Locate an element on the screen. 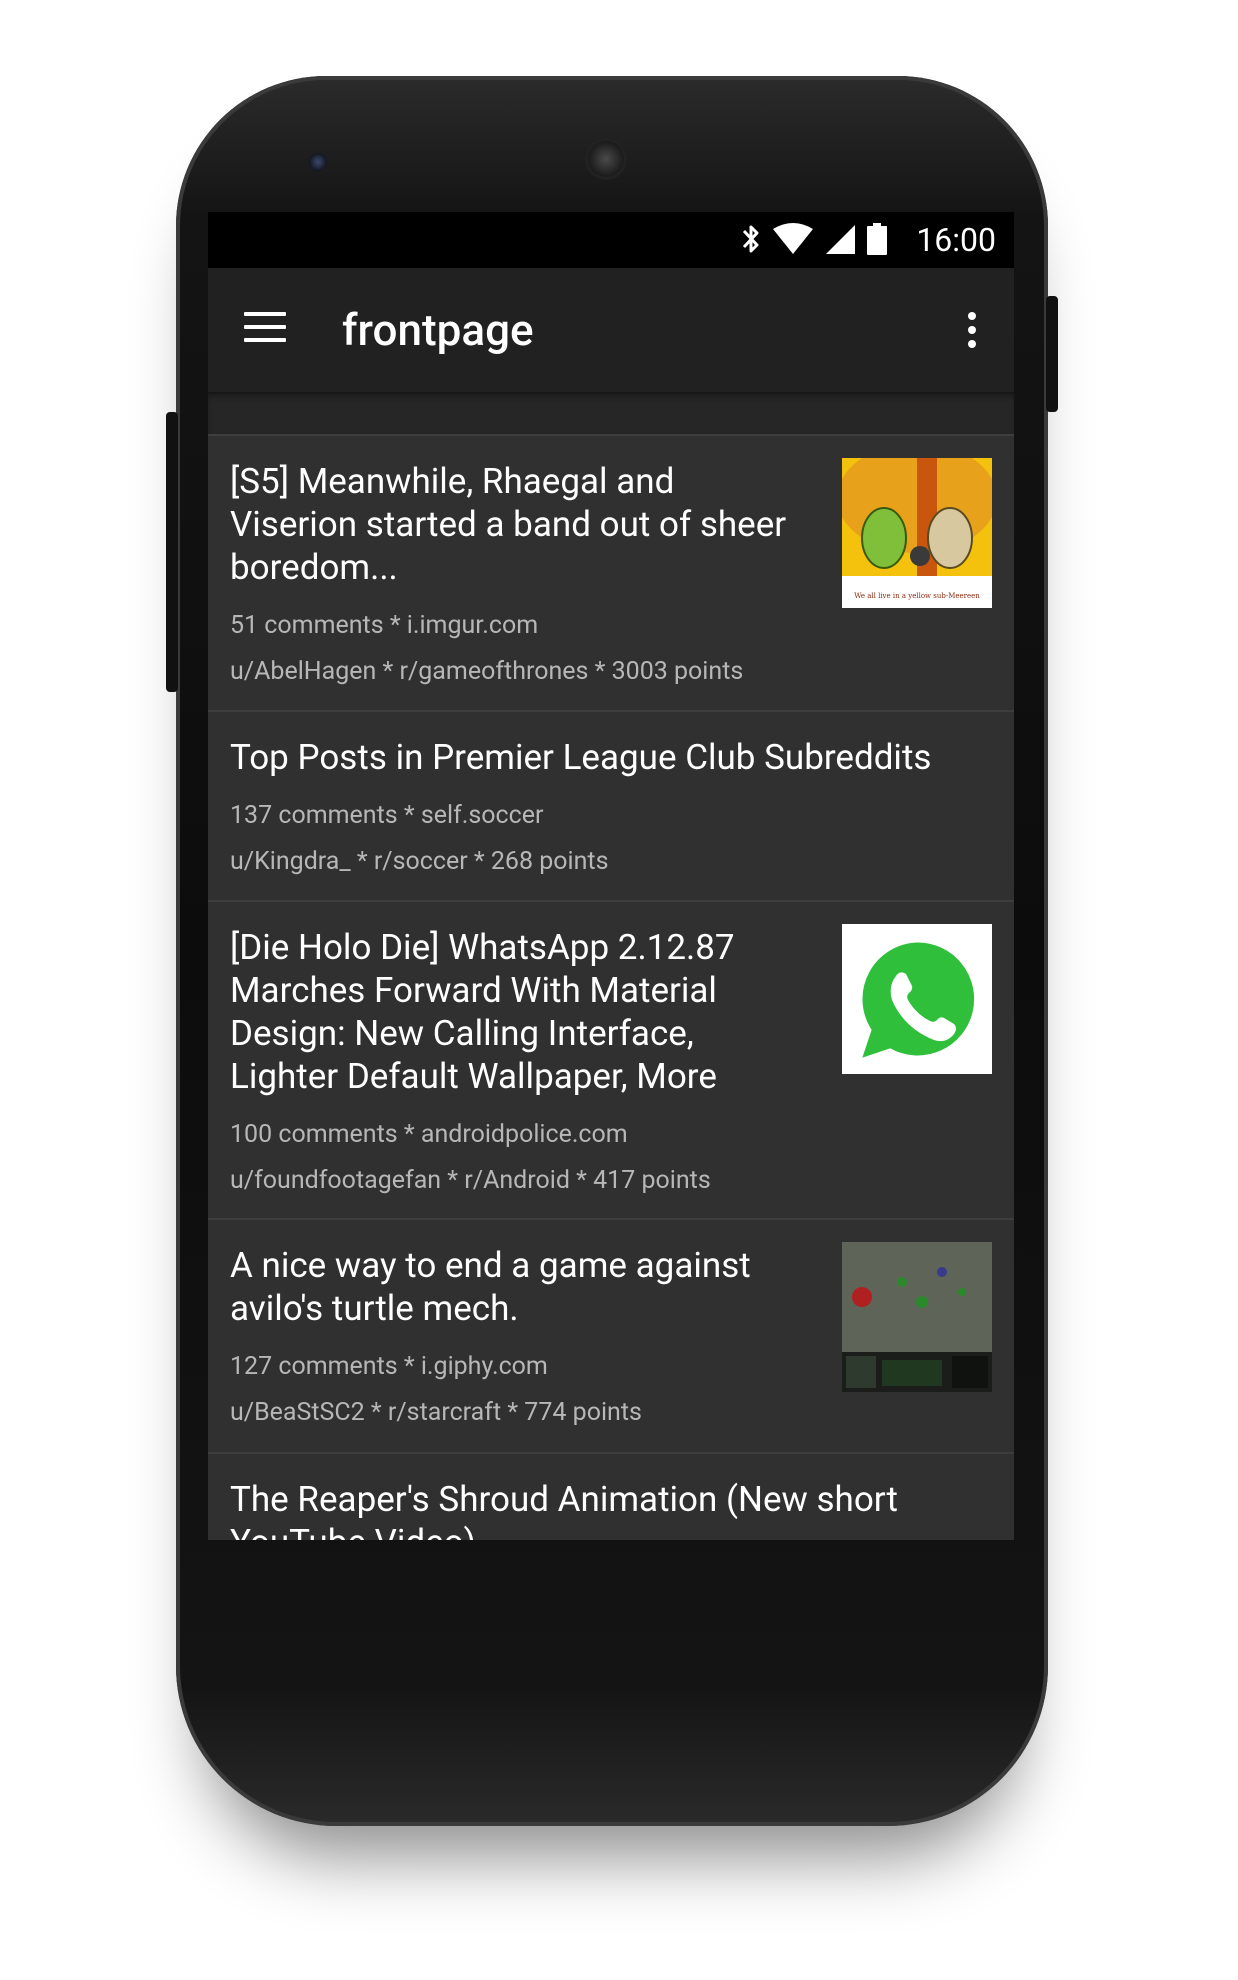  post-author-subreddit-points: u/Kingdra_ * r/soccer * 268 points is located at coordinates (419, 861).